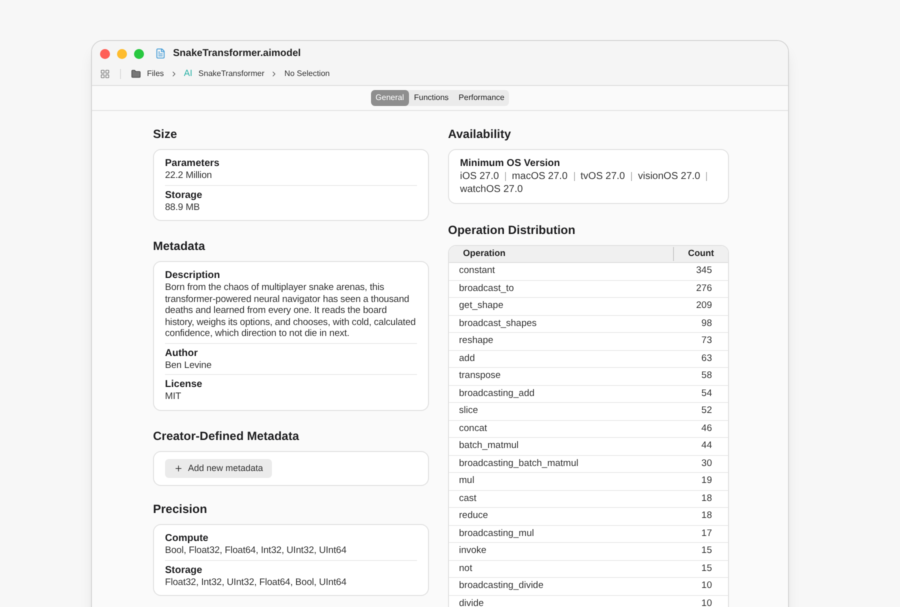  Describe the element at coordinates (105, 73) in the screenshot. I see `grid-icon` at that location.